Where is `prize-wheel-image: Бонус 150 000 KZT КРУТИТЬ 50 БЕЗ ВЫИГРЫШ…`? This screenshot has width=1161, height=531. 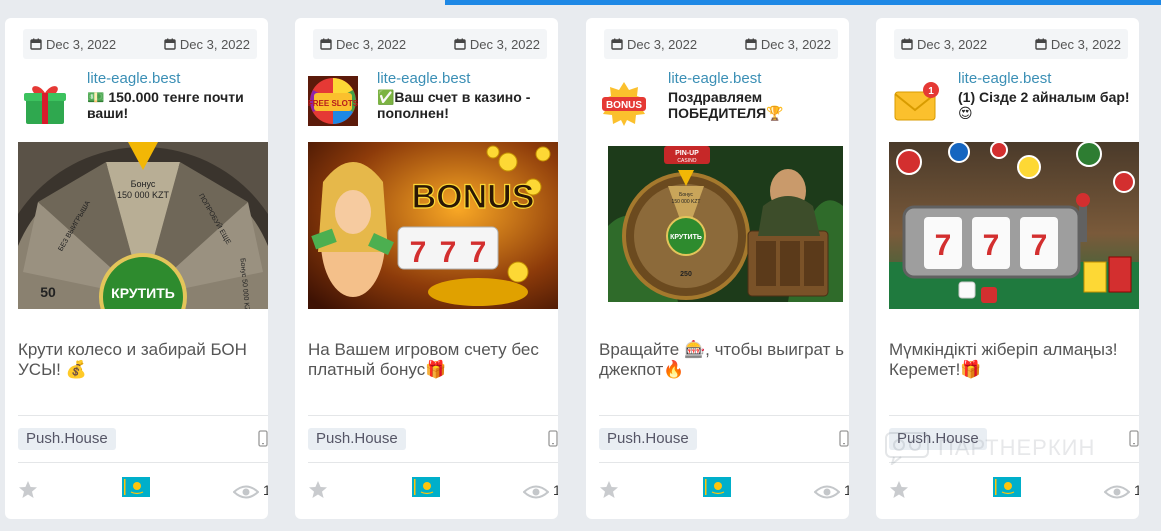 prize-wheel-image: Бонус 150 000 KZT КРУТИТЬ 50 БЕЗ ВЫИГРЫШ… is located at coordinates (143, 225).